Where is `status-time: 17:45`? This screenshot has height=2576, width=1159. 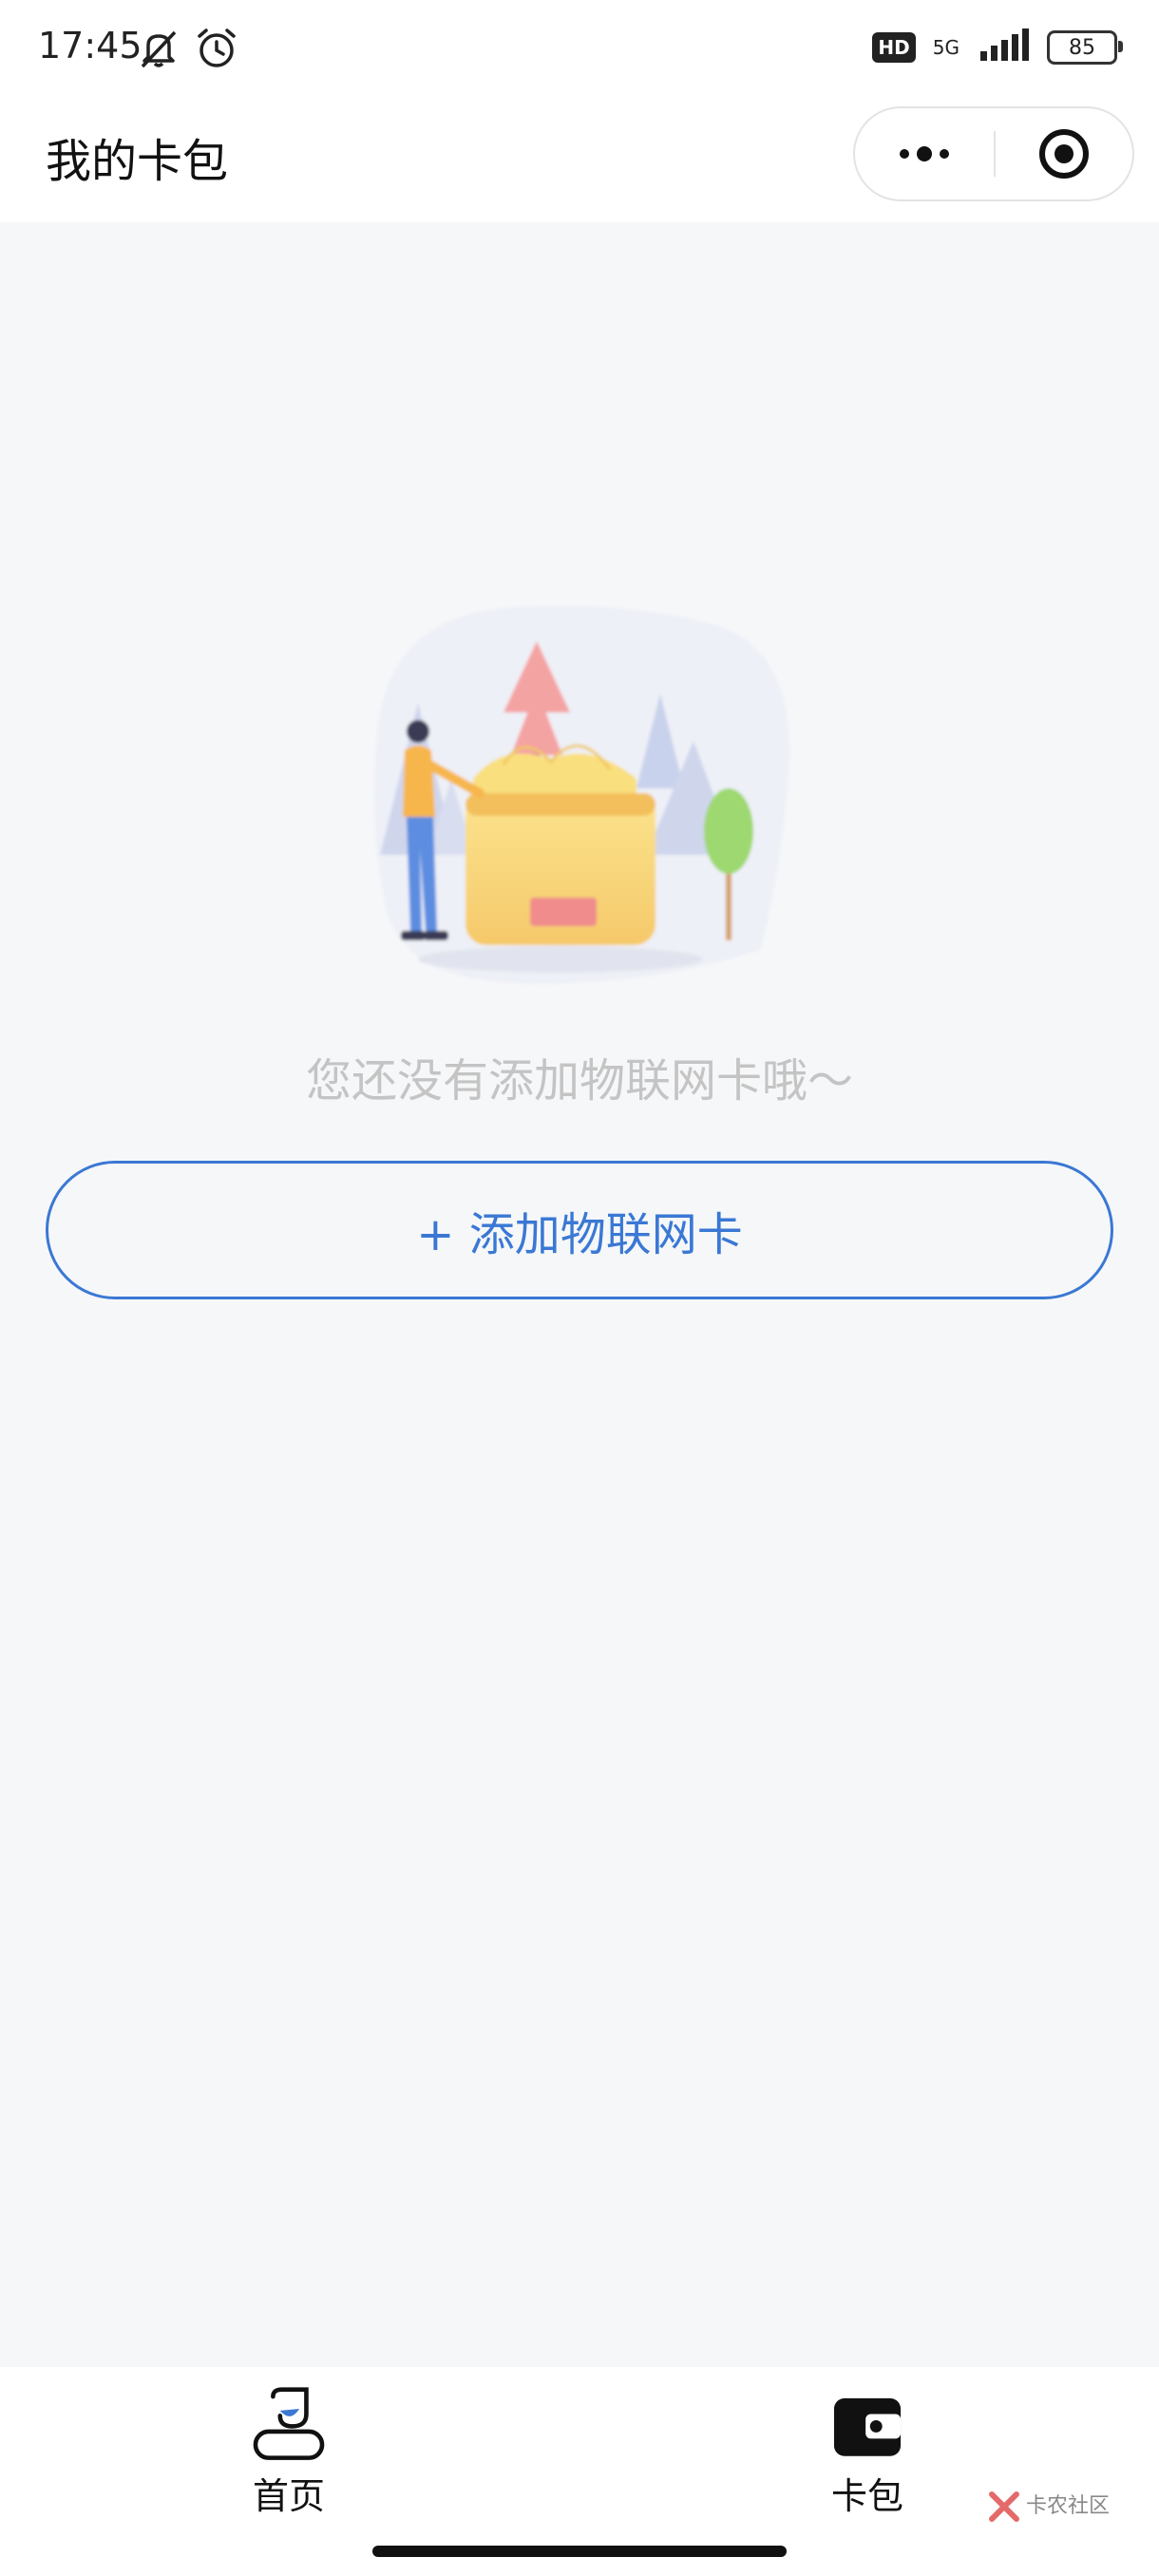
status-time: 17:45 is located at coordinates (90, 45).